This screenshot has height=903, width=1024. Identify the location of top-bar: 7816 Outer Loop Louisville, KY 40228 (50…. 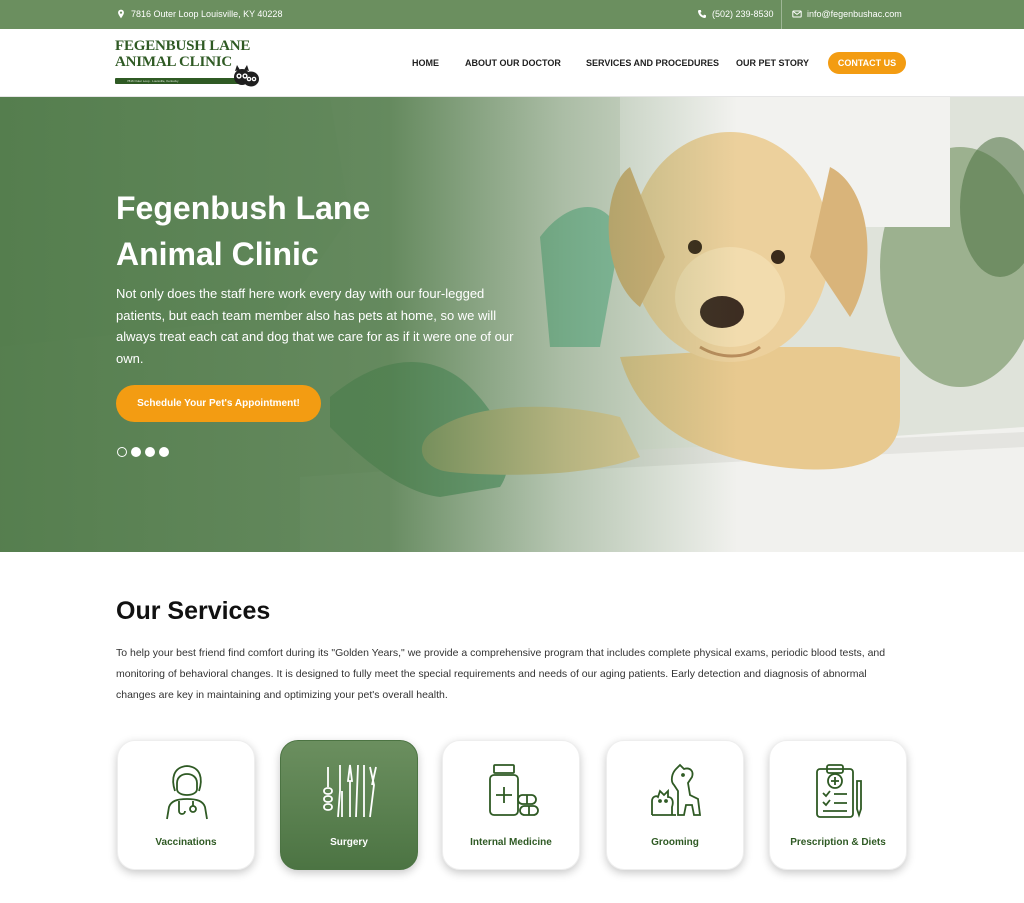
(512, 14).